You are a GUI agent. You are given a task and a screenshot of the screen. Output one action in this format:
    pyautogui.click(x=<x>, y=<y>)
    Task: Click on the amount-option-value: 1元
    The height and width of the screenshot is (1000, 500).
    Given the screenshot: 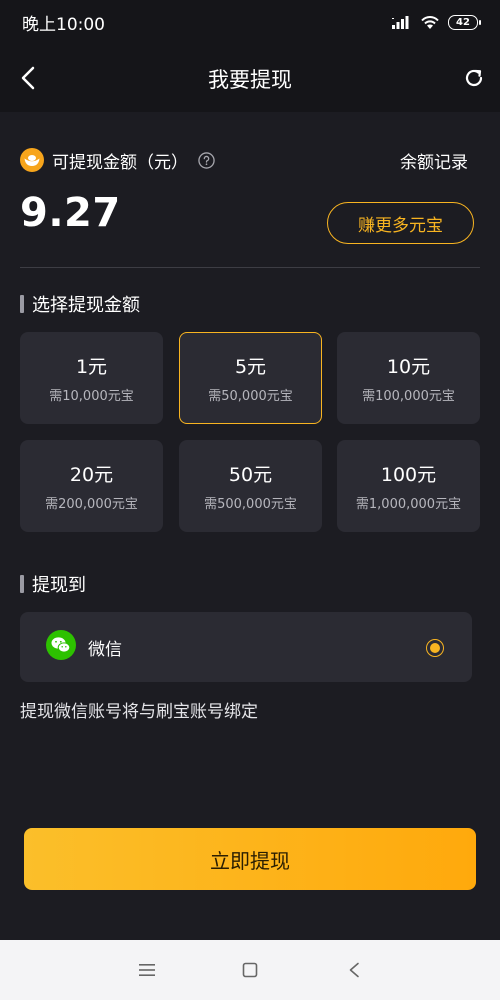 What is the action you would take?
    pyautogui.click(x=91, y=367)
    